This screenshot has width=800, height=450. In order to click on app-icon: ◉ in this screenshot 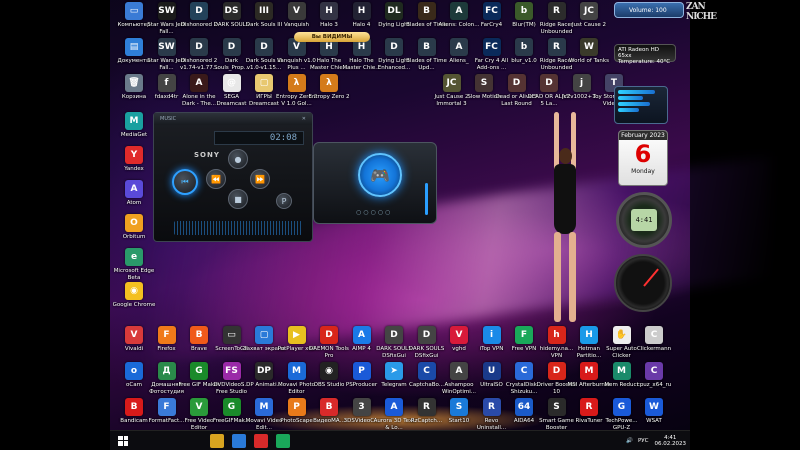, I will do `click(134, 291)`.